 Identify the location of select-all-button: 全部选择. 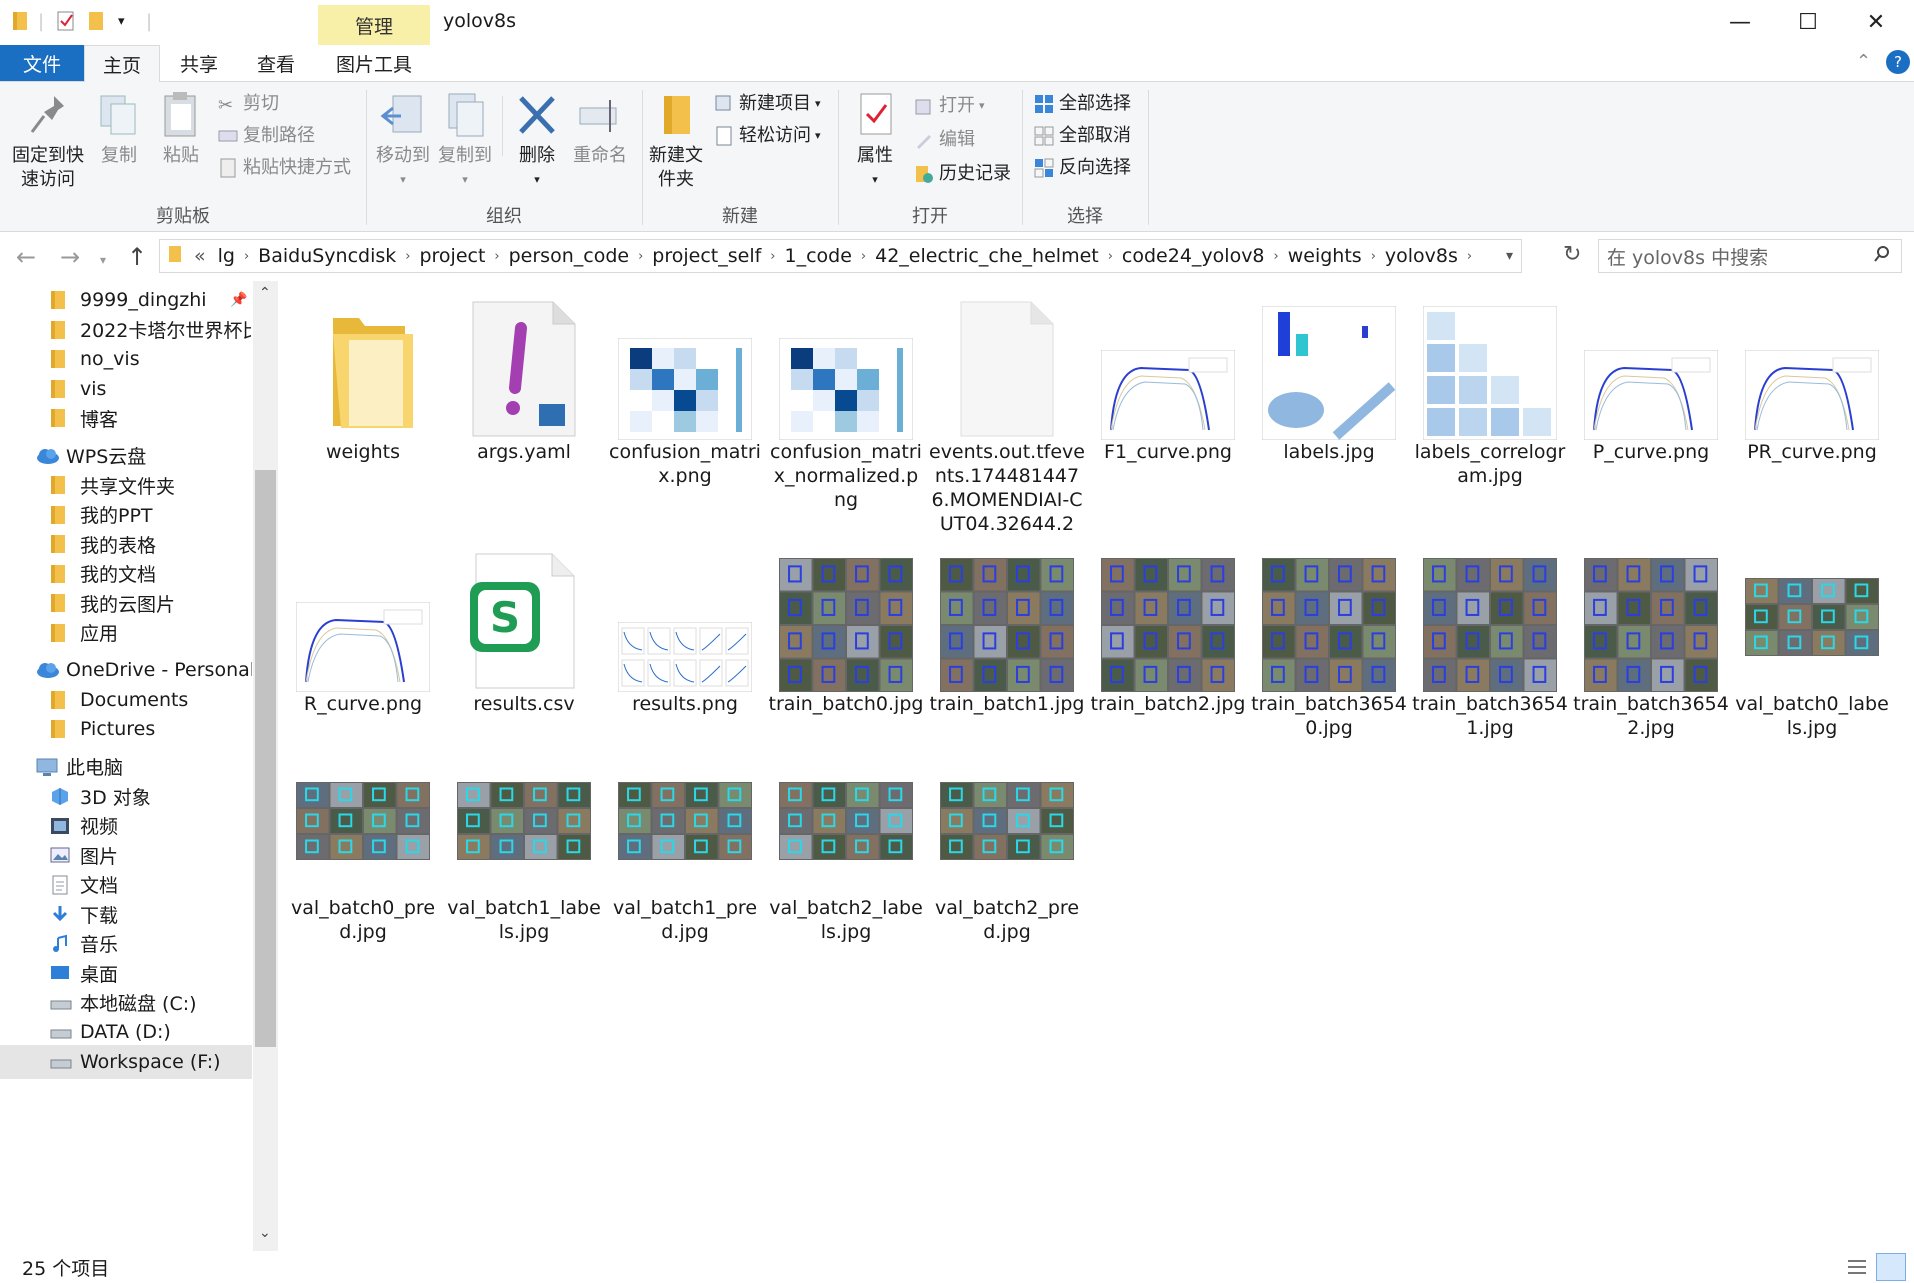
(1082, 104).